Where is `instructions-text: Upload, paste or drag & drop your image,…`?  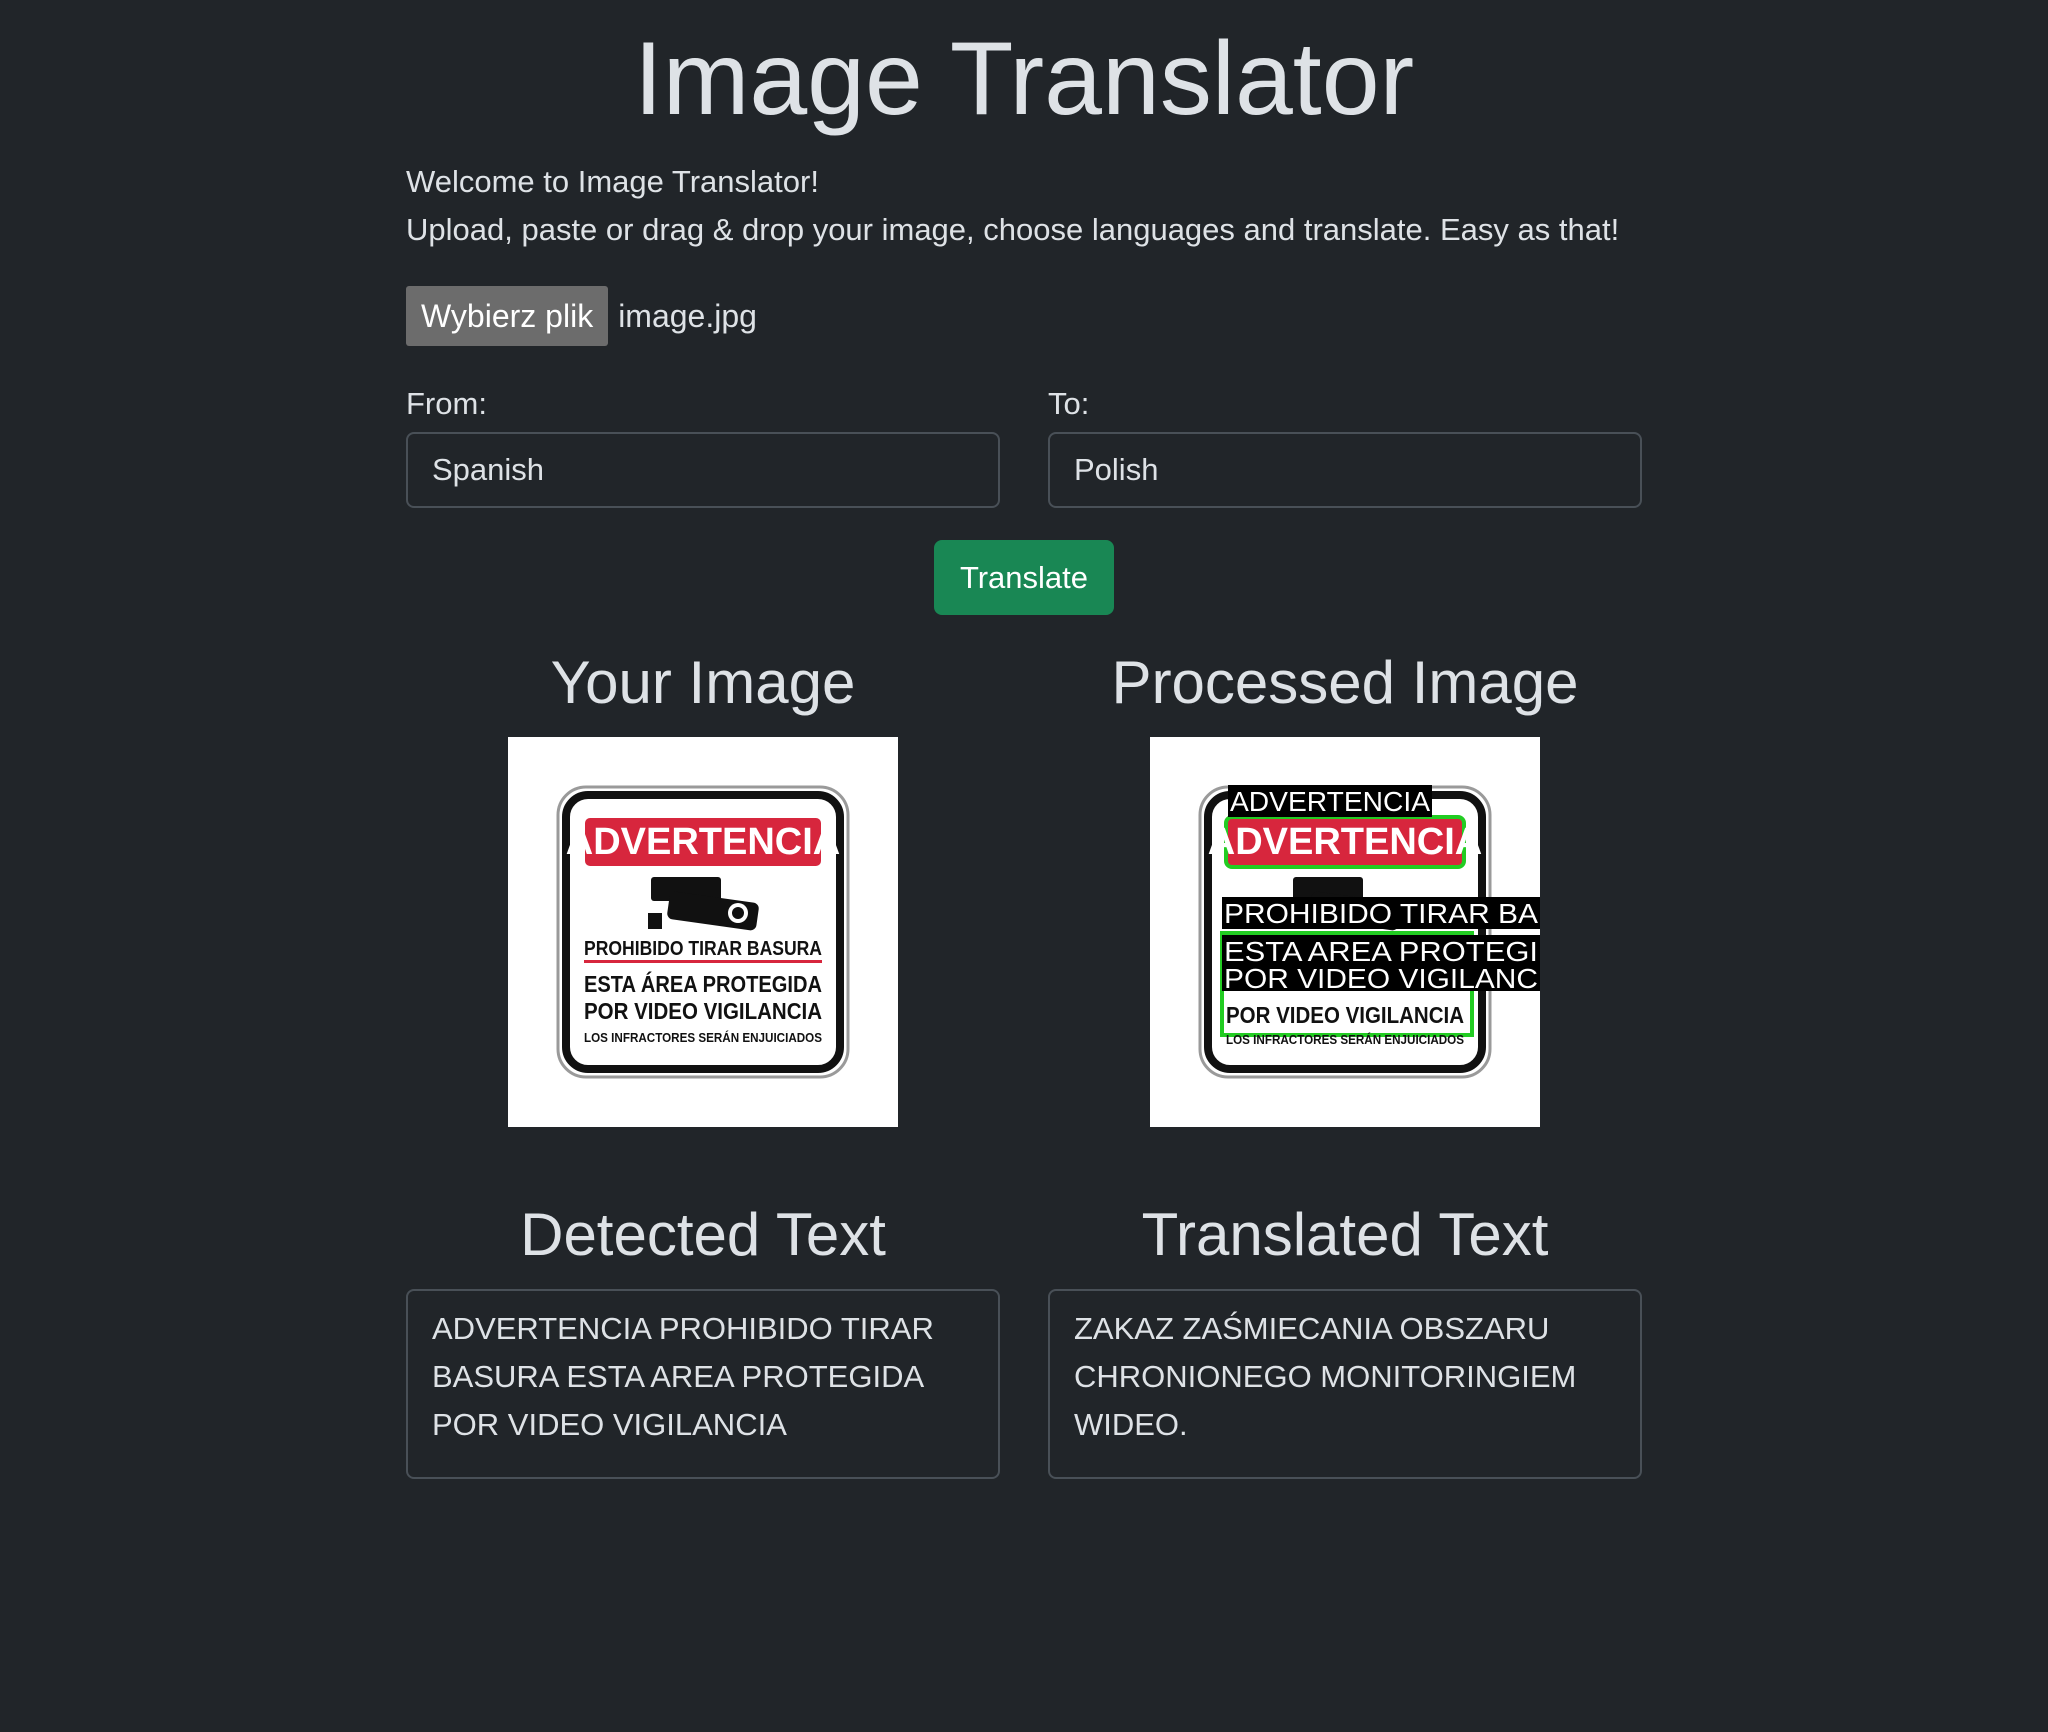
instructions-text: Upload, paste or drag & drop your image,… is located at coordinates (1013, 229).